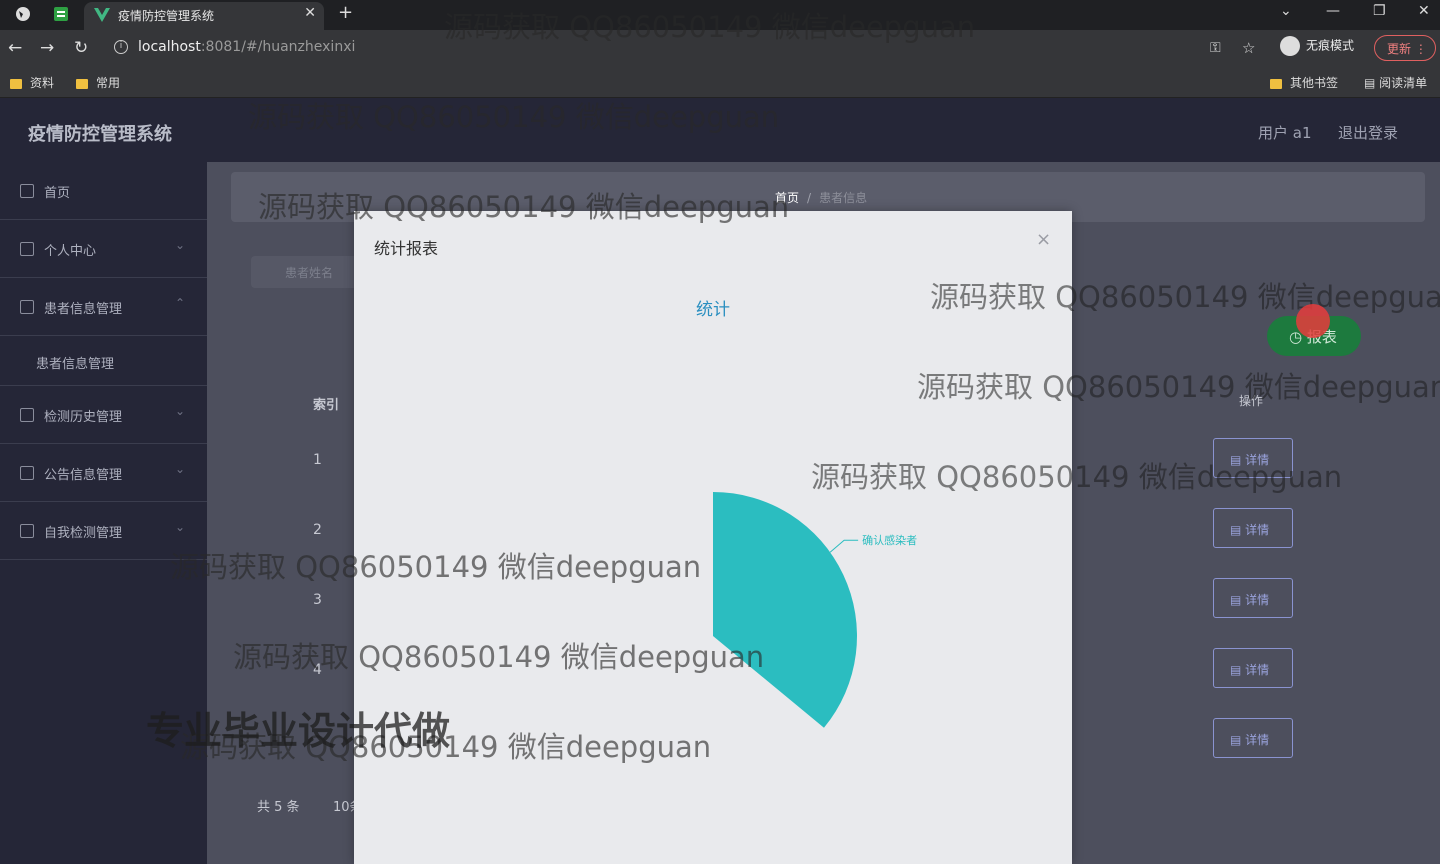 The height and width of the screenshot is (864, 1440). Describe the element at coordinates (406, 248) in the screenshot. I see `dialog-title: 统计报表` at that location.